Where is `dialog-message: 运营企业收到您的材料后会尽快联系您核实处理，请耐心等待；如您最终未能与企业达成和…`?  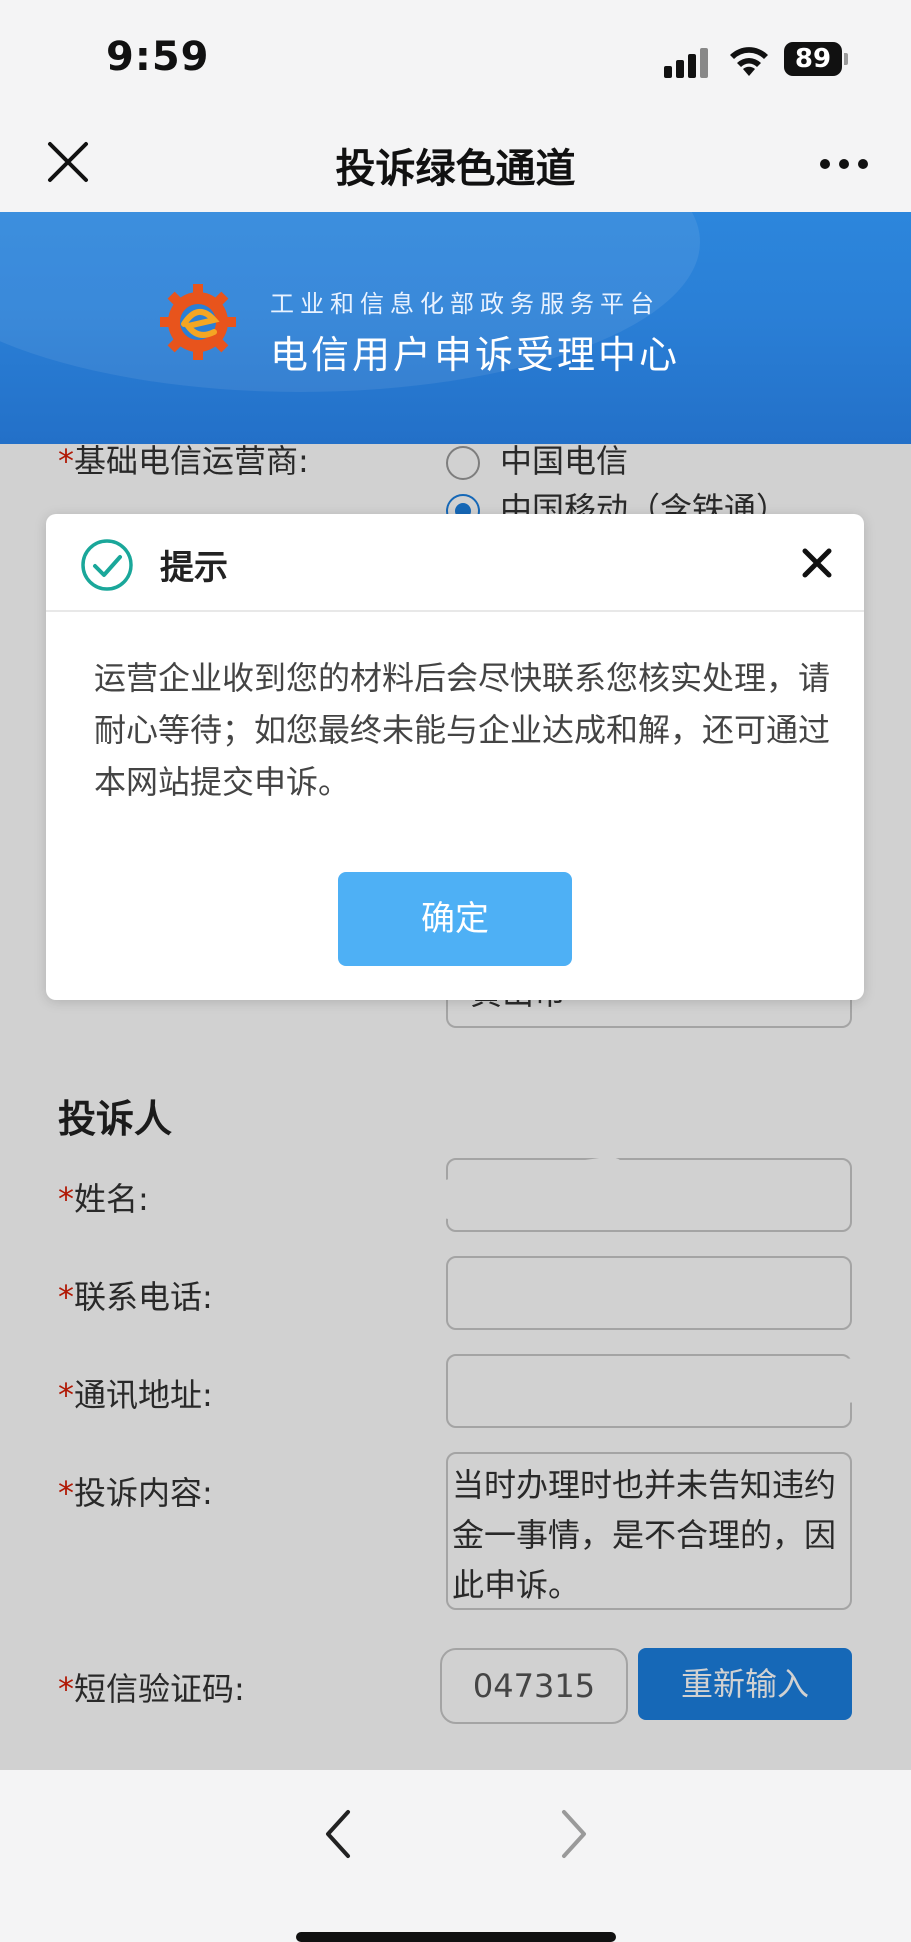
dialog-message: 运营企业收到您的材料后会尽快联系您核实处理，请耐心等待；如您最终未能与企业达成和… is located at coordinates (462, 730).